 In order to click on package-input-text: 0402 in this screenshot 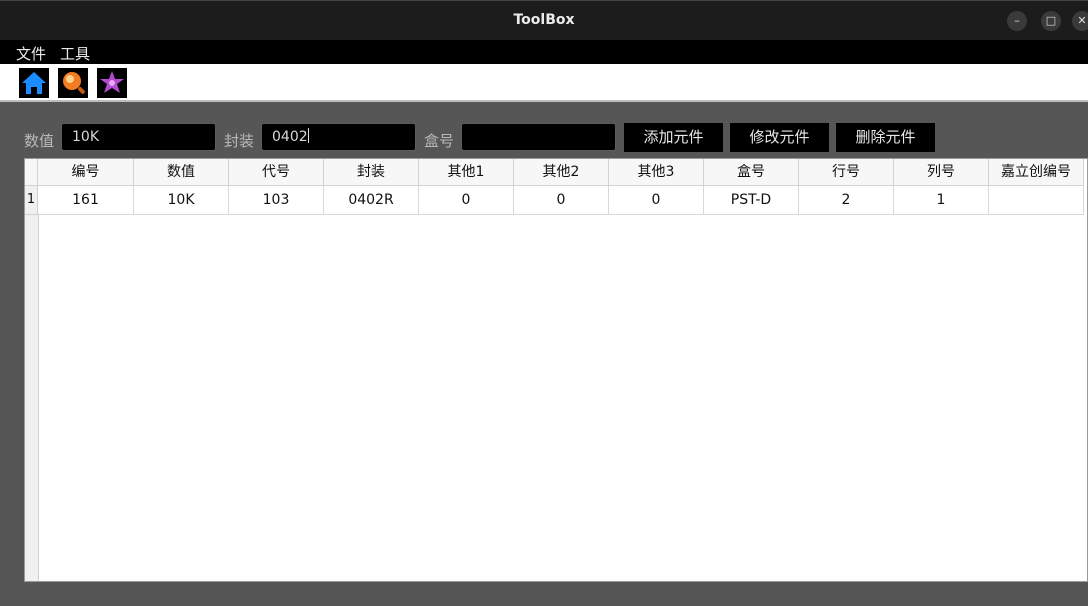, I will do `click(290, 137)`.